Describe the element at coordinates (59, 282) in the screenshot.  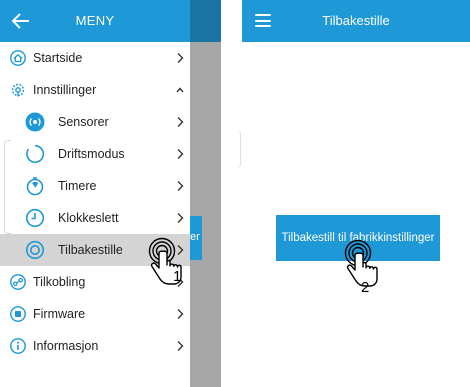
I see `menu-item-label: Tilkobling` at that location.